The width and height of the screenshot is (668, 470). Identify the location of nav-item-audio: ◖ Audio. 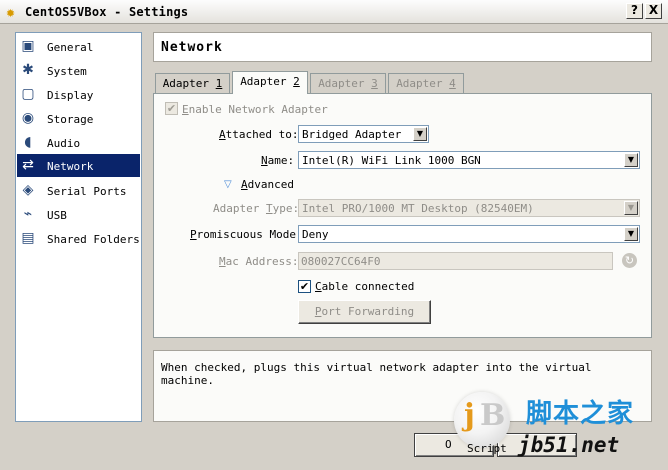
(78, 142).